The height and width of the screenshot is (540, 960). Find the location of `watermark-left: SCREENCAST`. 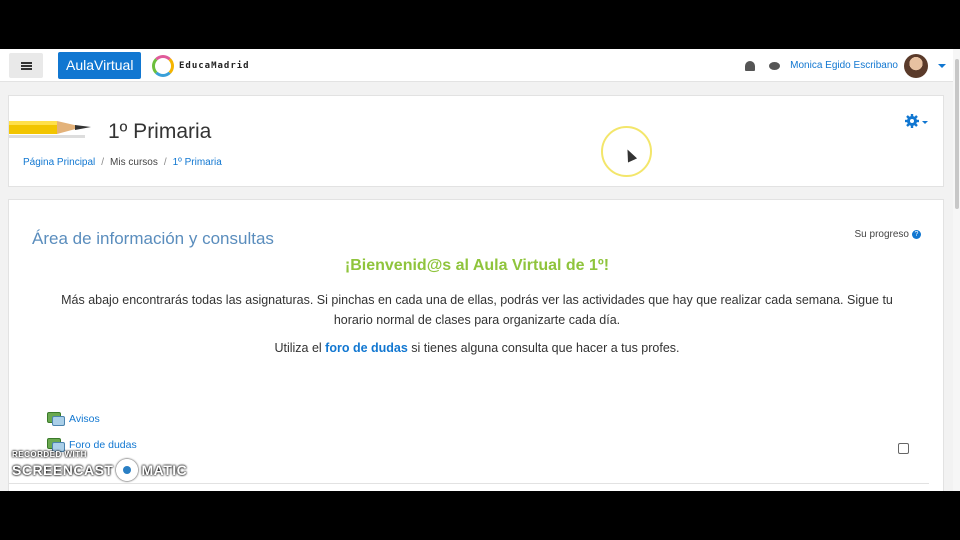

watermark-left: SCREENCAST is located at coordinates (63, 470).